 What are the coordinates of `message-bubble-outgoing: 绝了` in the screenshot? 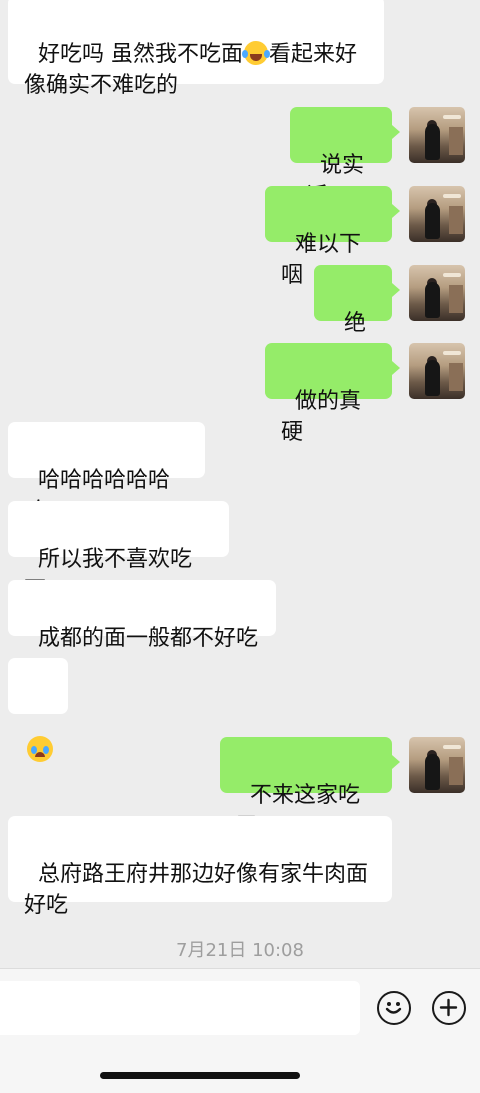 It's located at (357, 316).